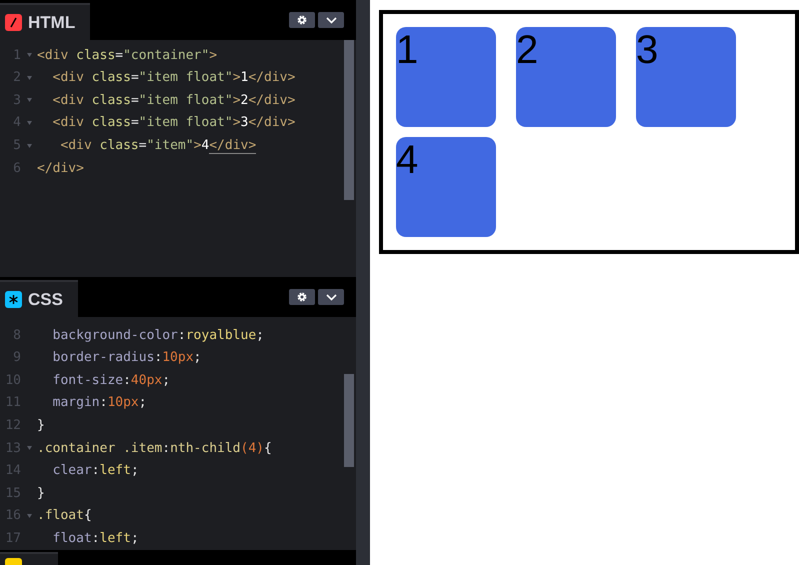  I want to click on preview-item: 1, so click(446, 77).